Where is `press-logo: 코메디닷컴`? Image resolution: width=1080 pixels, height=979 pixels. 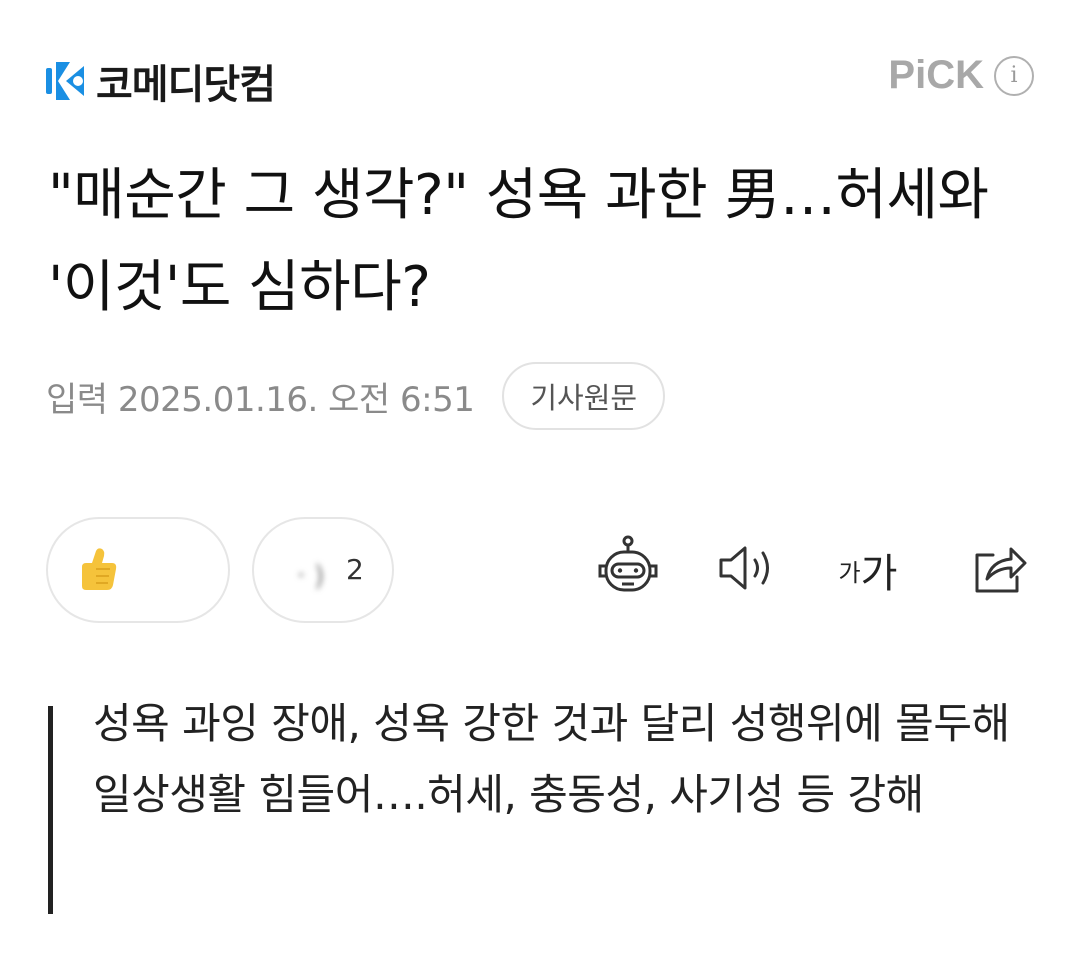 press-logo: 코메디닷컴 is located at coordinates (160, 81).